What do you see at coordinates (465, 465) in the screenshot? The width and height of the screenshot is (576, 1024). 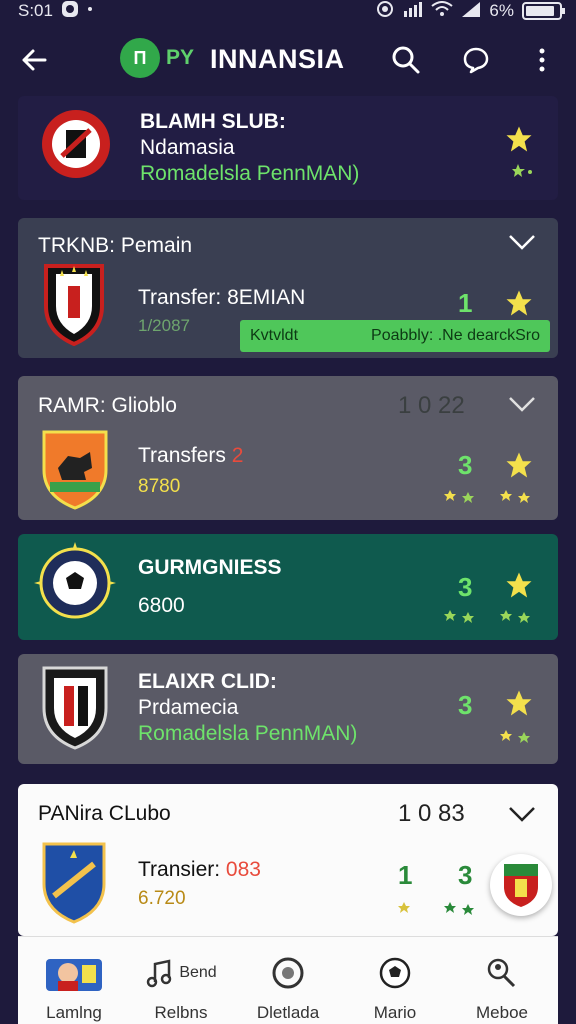 I see `transfer-count: 3` at bounding box center [465, 465].